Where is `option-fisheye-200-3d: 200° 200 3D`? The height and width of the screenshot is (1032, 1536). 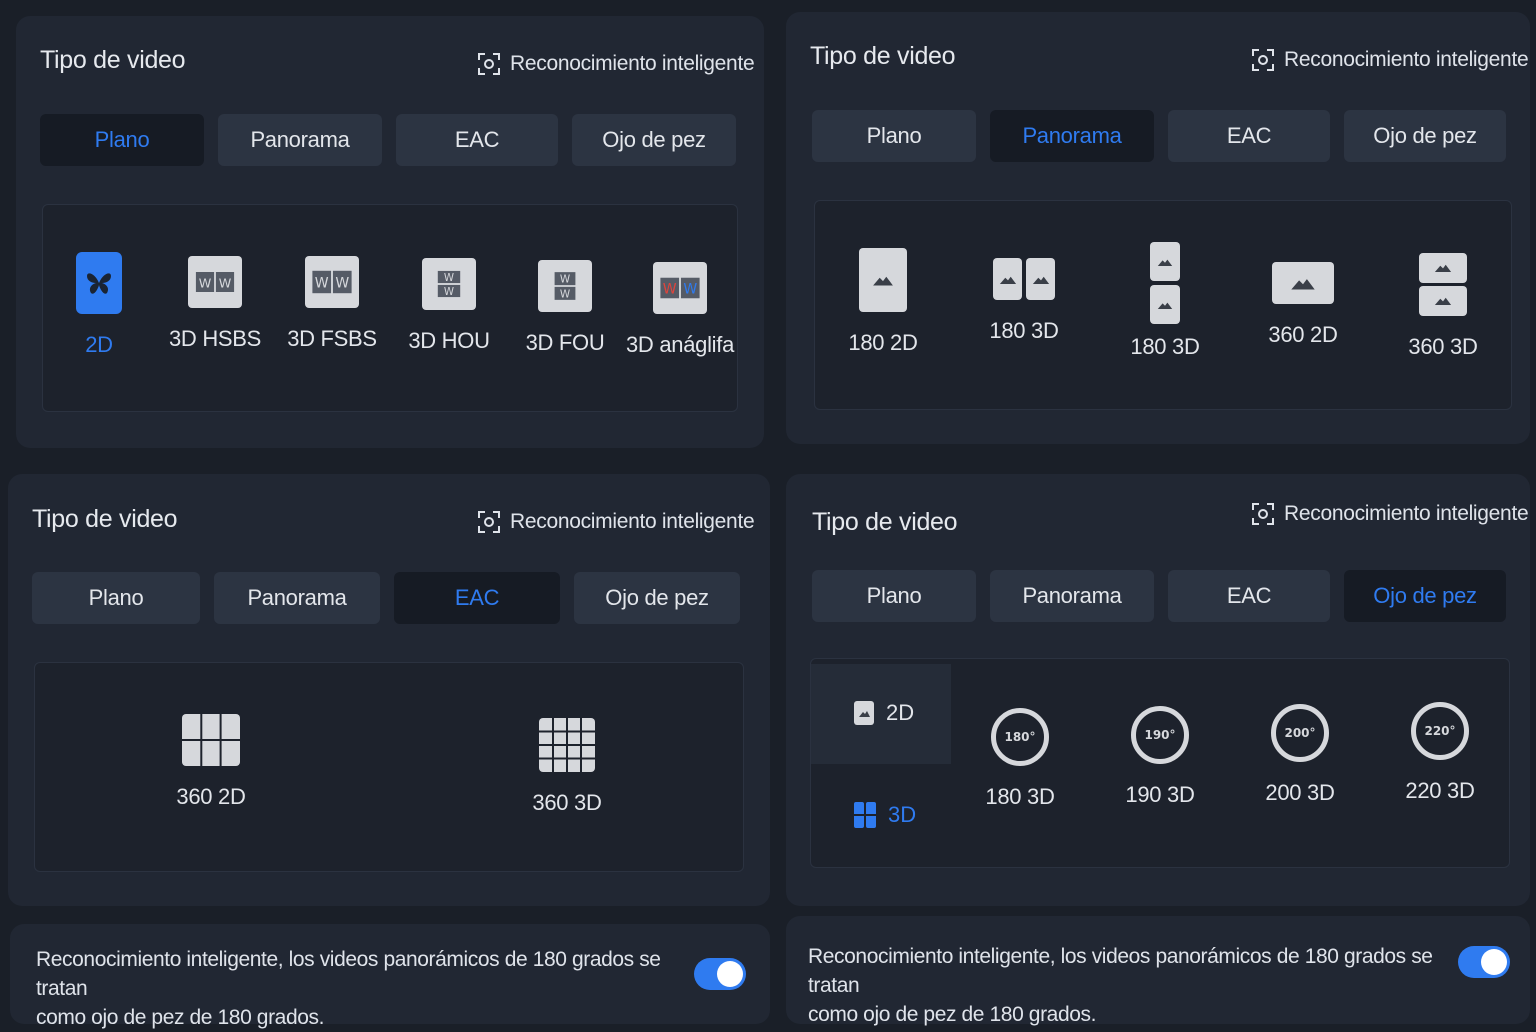
option-fisheye-200-3d: 200° 200 3D is located at coordinates (1300, 755).